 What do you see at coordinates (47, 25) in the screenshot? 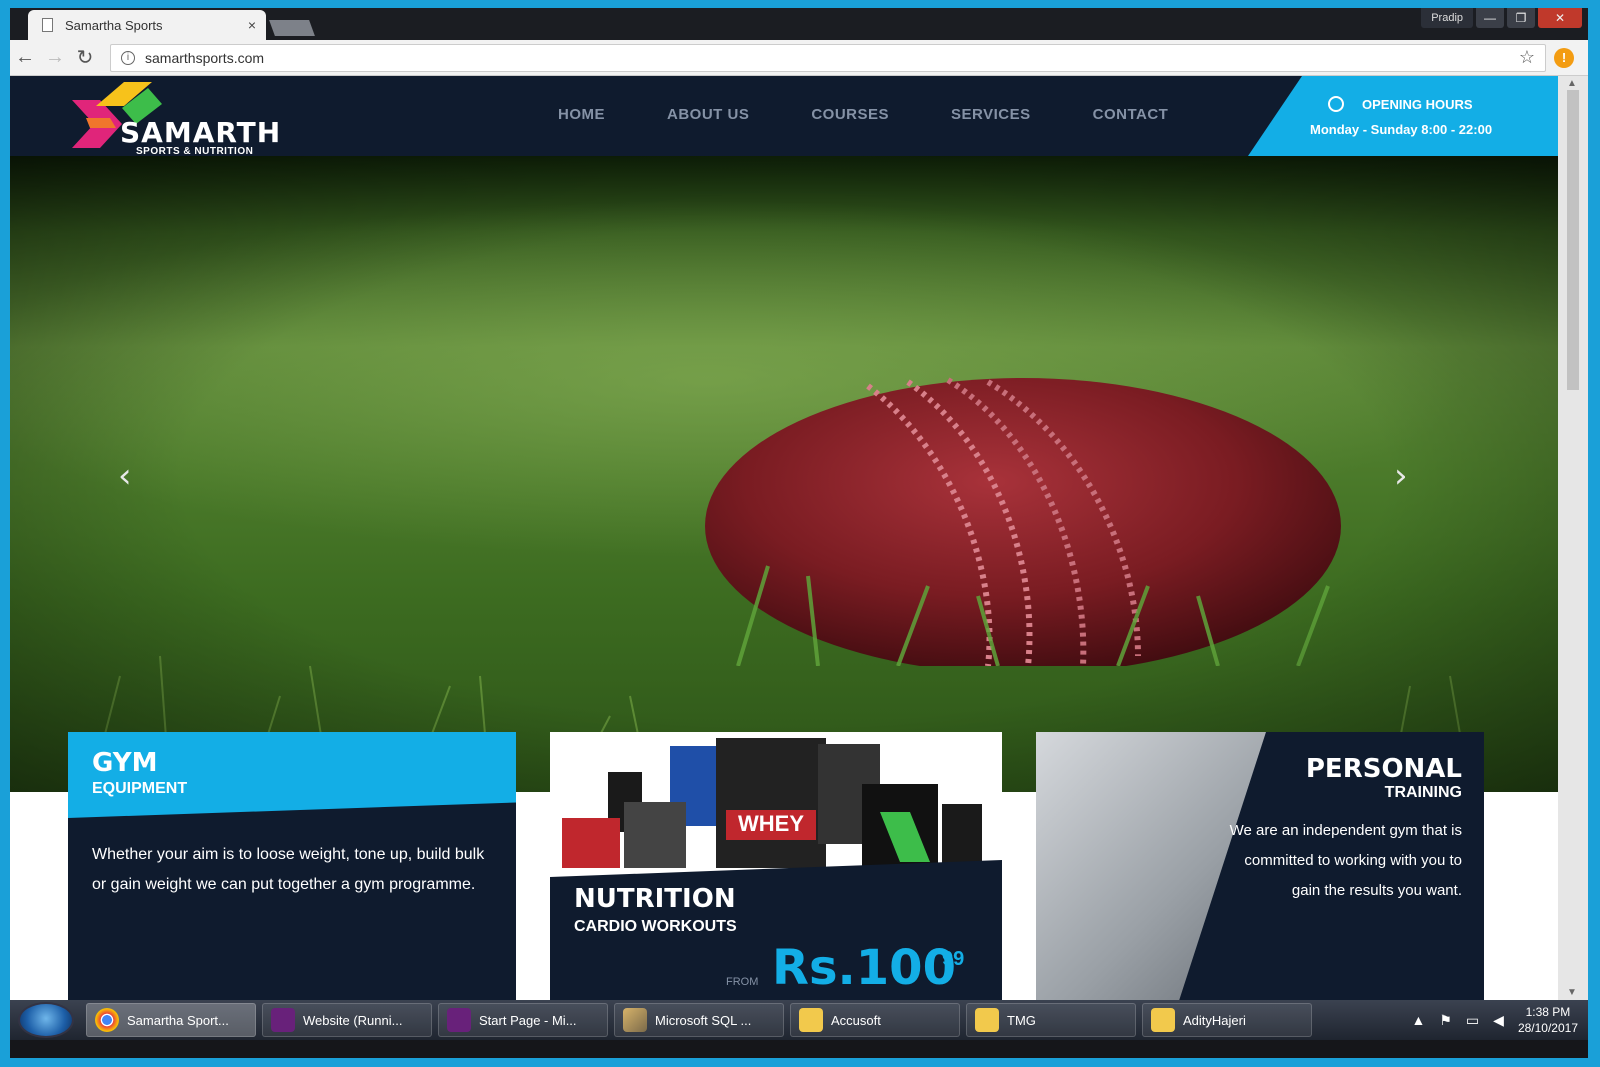
I see `page-icon` at bounding box center [47, 25].